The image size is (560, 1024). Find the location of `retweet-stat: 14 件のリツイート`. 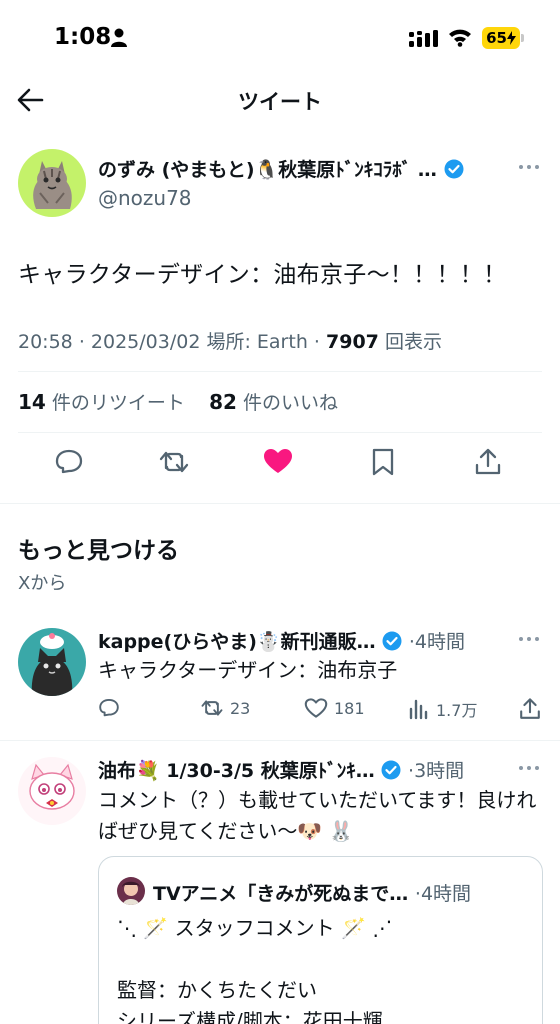

retweet-stat: 14 件のリツイート is located at coordinates (101, 402).